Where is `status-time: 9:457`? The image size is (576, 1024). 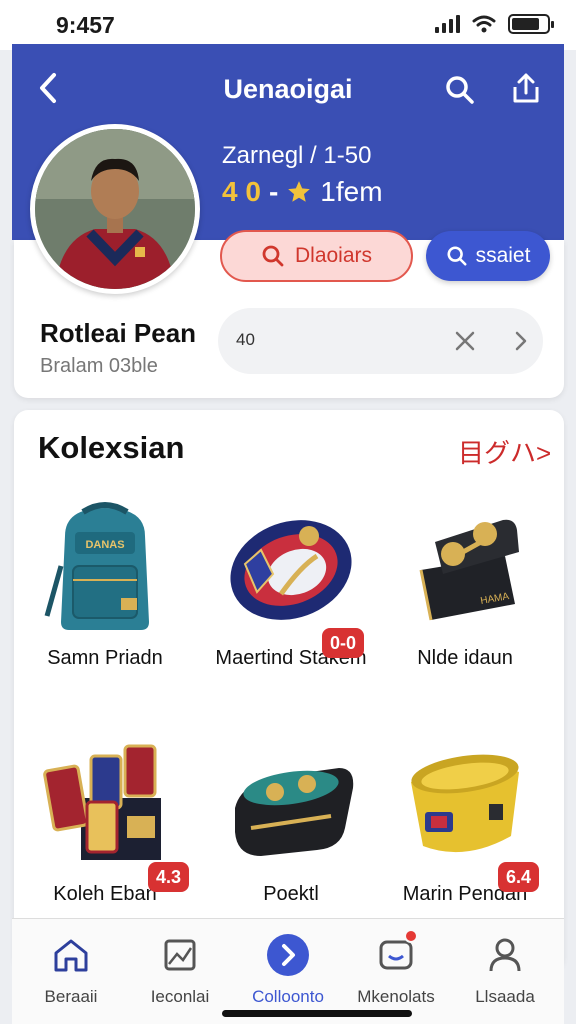
status-time: 9:457 is located at coordinates (85, 25).